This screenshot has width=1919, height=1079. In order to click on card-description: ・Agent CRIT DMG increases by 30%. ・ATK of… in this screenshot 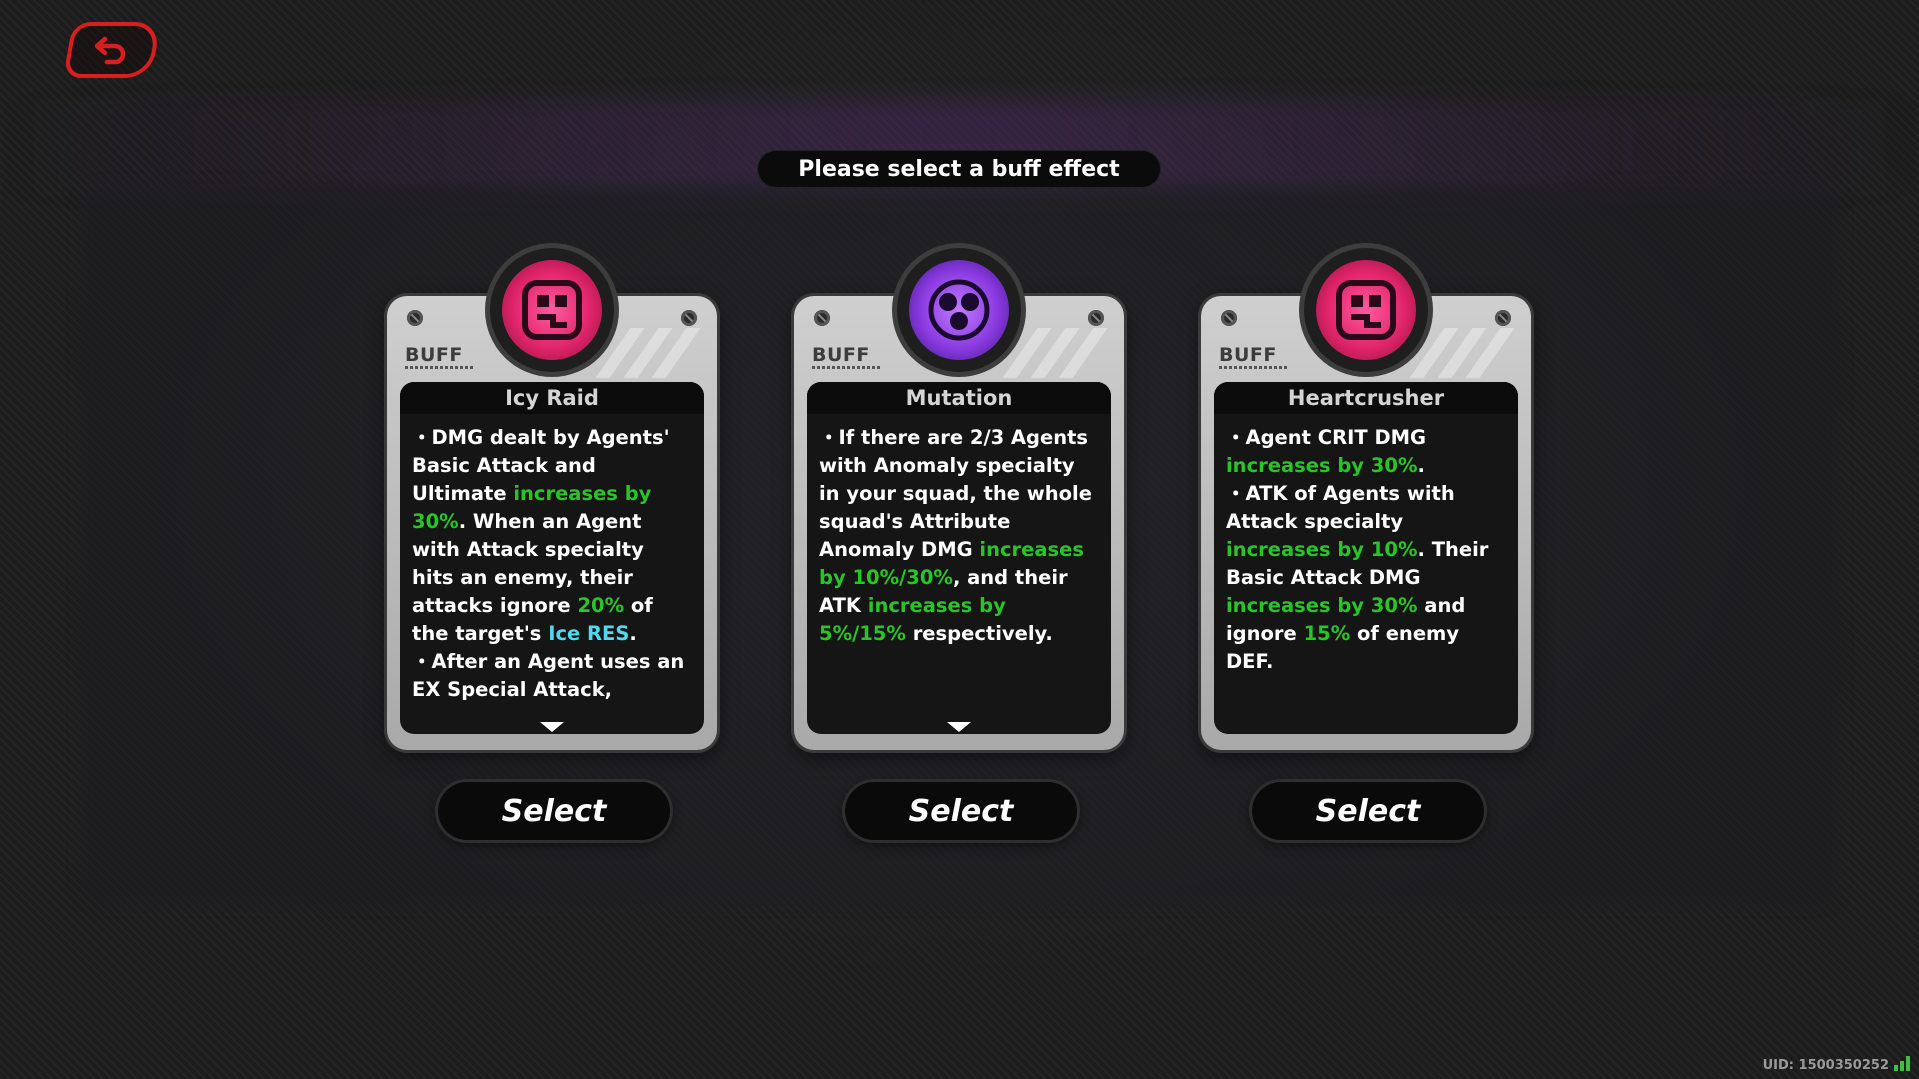, I will do `click(1366, 545)`.